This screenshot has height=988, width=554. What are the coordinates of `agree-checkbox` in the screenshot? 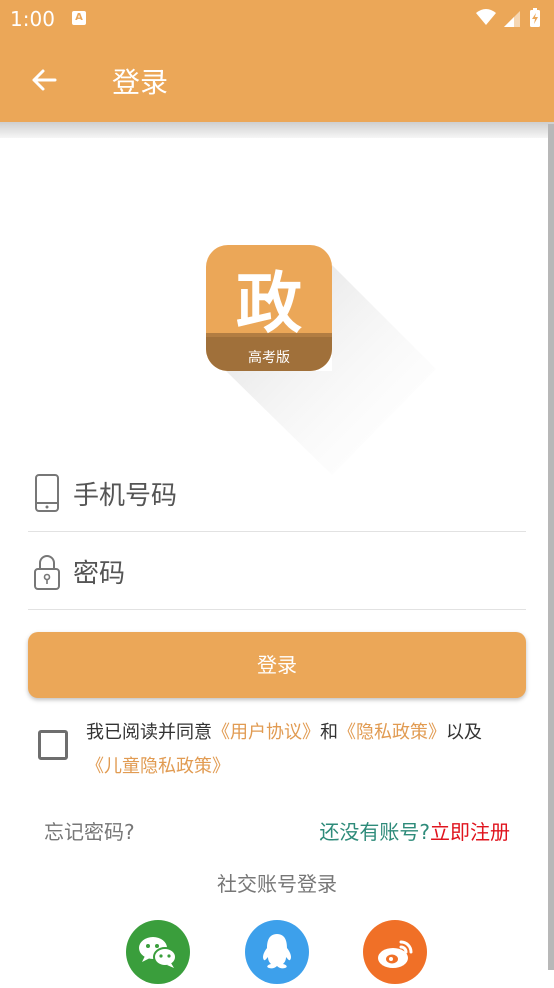 It's located at (53, 745).